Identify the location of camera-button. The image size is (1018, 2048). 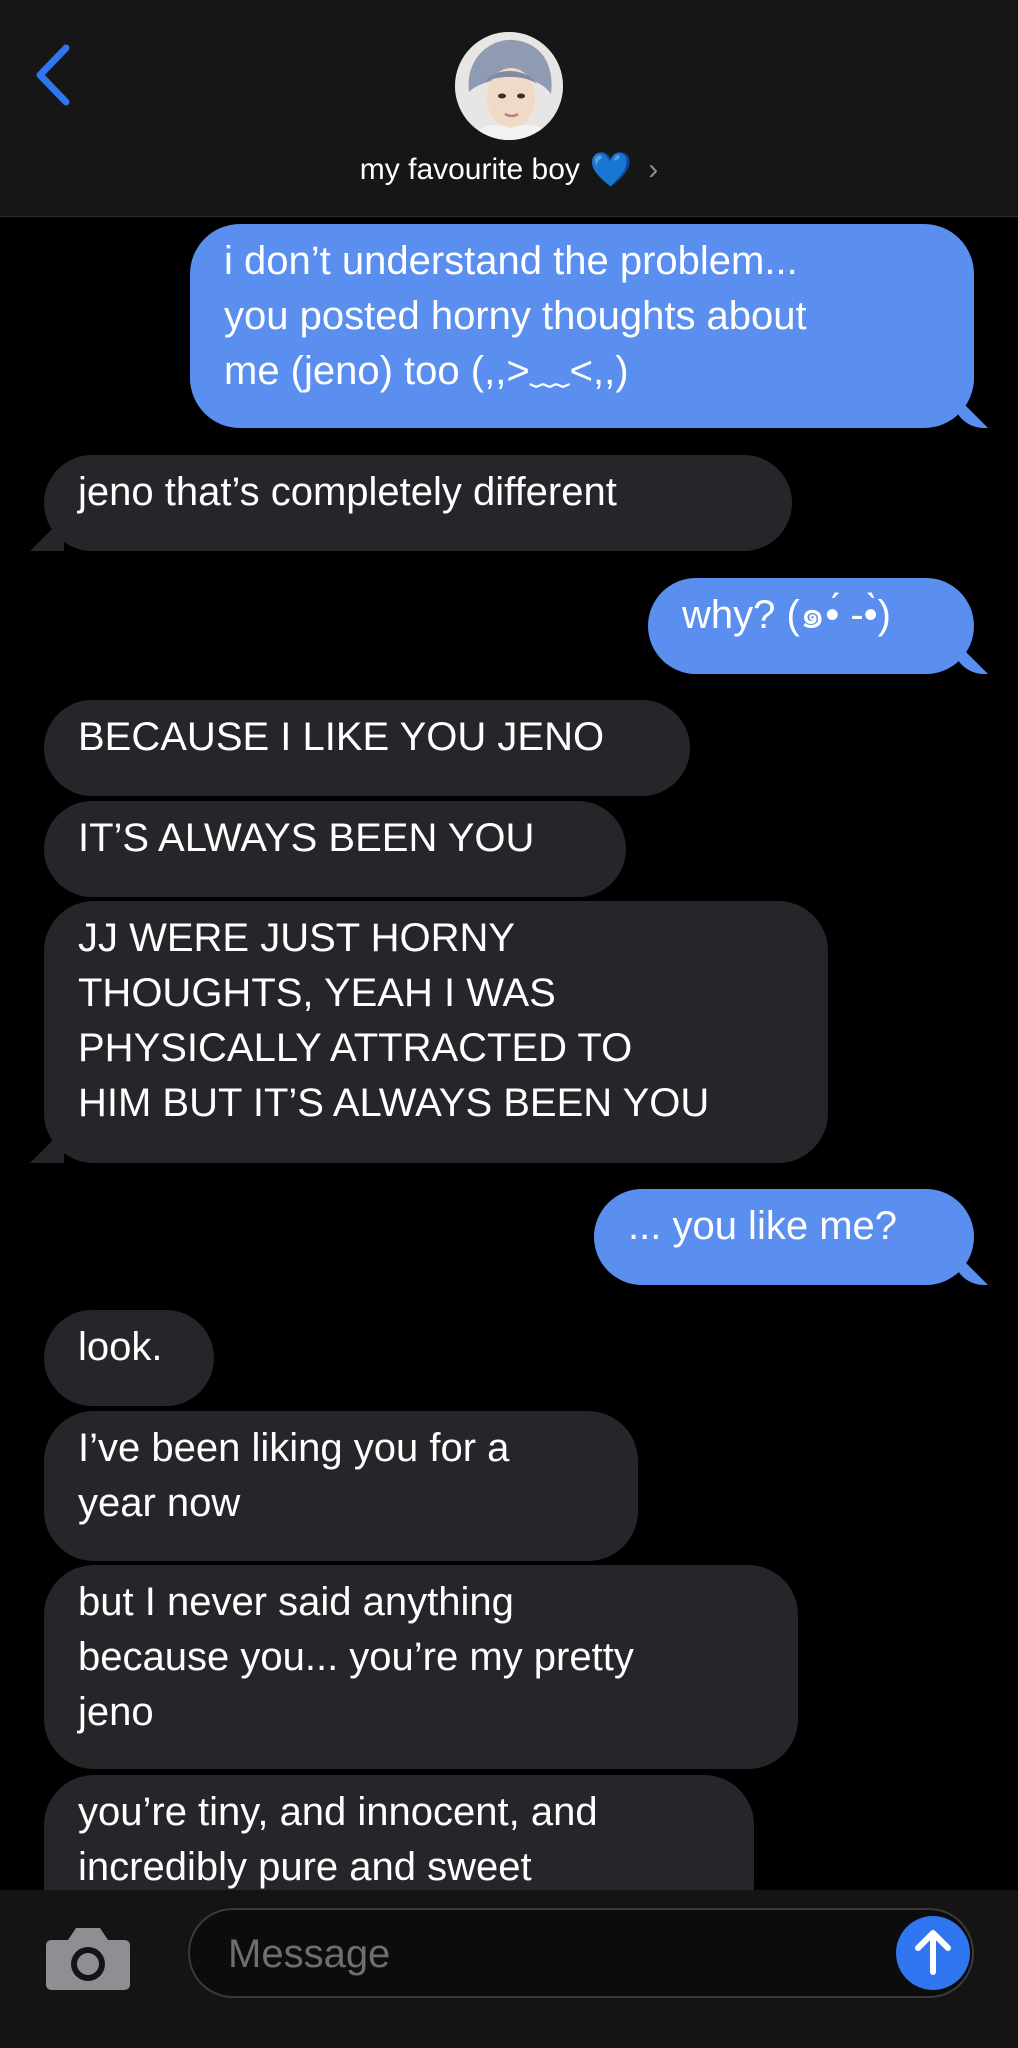
(88, 1956).